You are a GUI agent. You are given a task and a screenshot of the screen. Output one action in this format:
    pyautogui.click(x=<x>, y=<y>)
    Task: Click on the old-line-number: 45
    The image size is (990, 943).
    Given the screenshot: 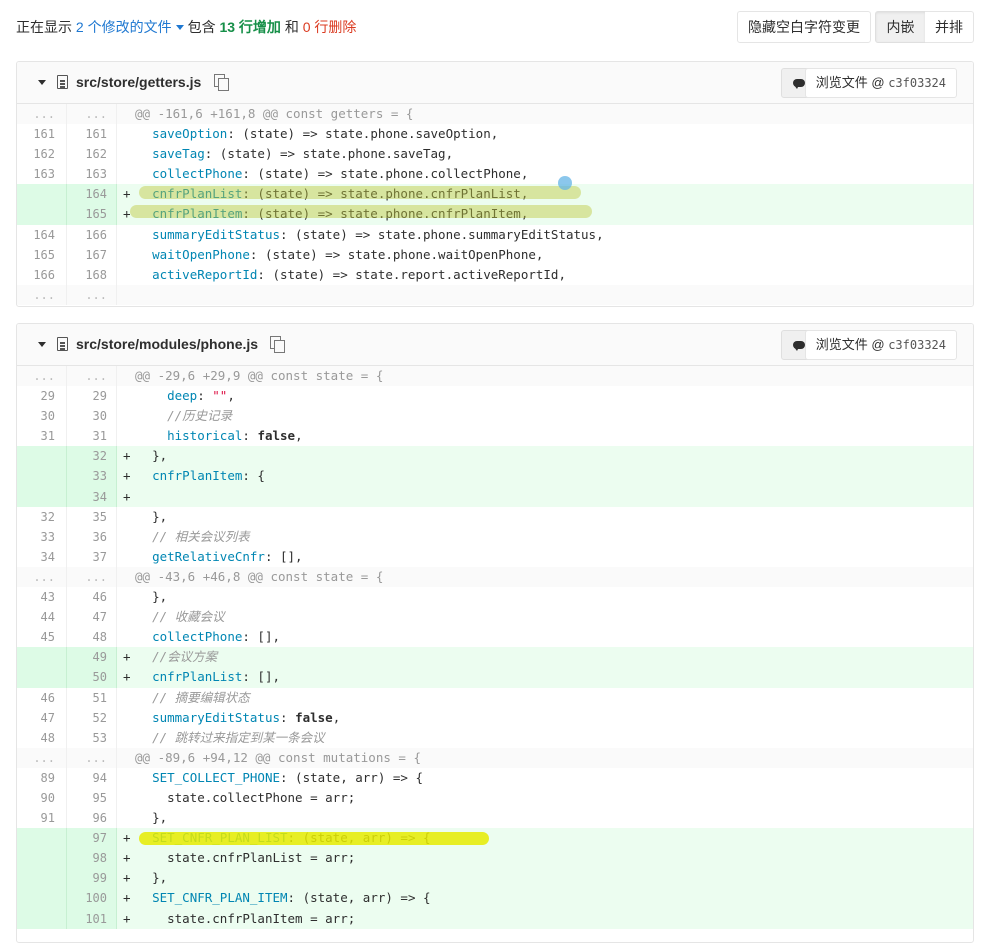 What is the action you would take?
    pyautogui.click(x=42, y=637)
    